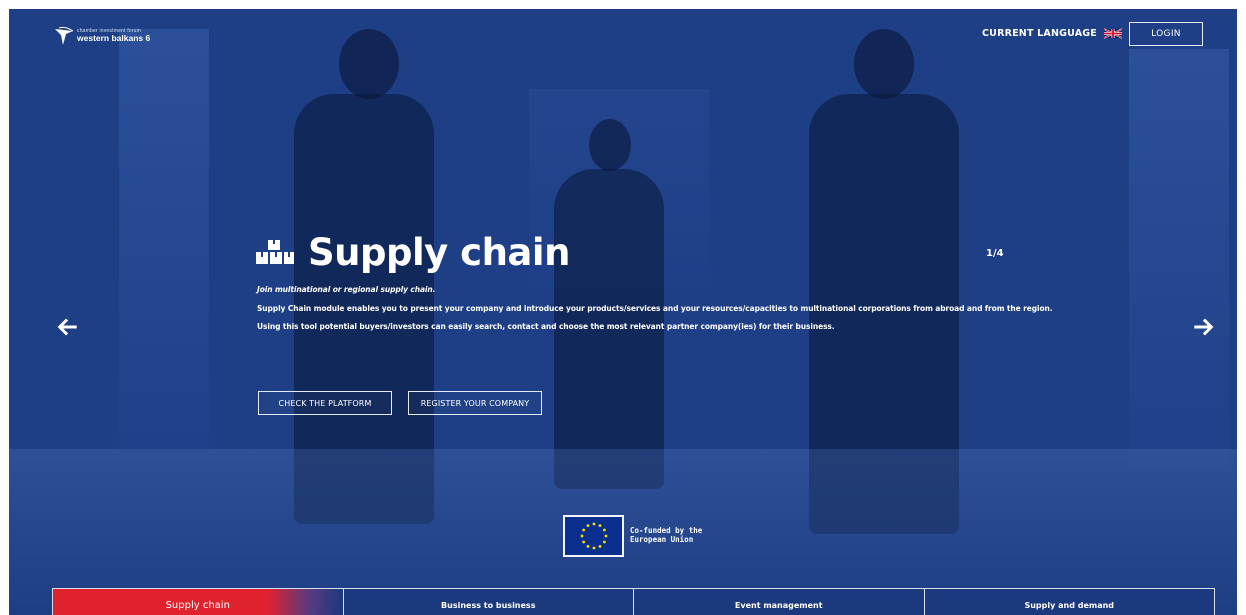 The height and width of the screenshot is (615, 1246). What do you see at coordinates (778, 602) in the screenshot?
I see `tab-event-management: Event management` at bounding box center [778, 602].